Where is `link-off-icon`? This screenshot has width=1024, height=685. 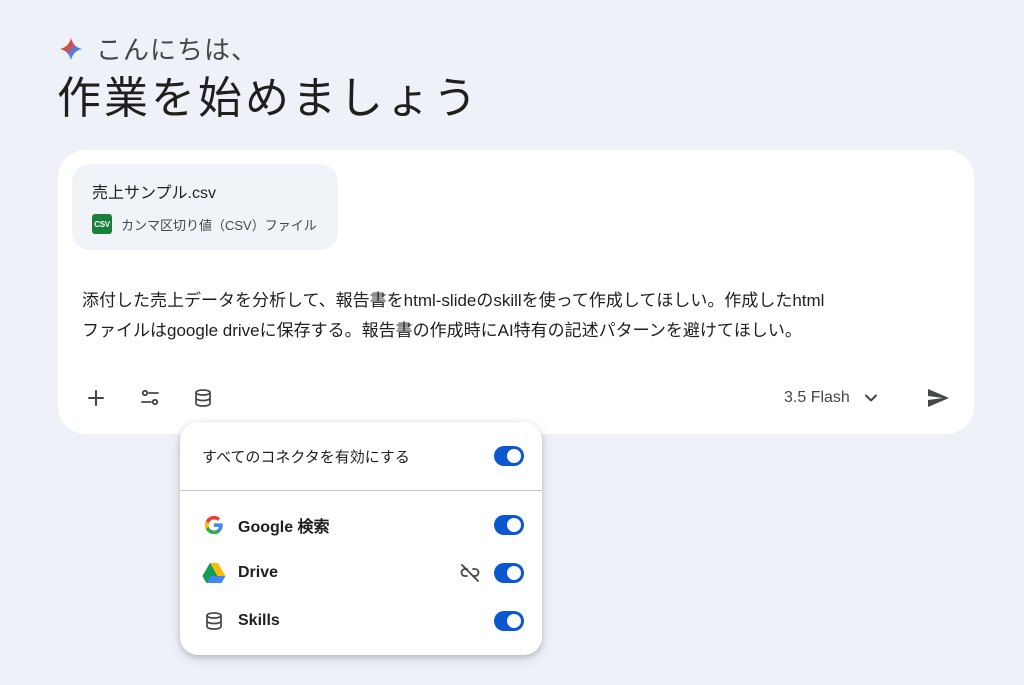 link-off-icon is located at coordinates (470, 573).